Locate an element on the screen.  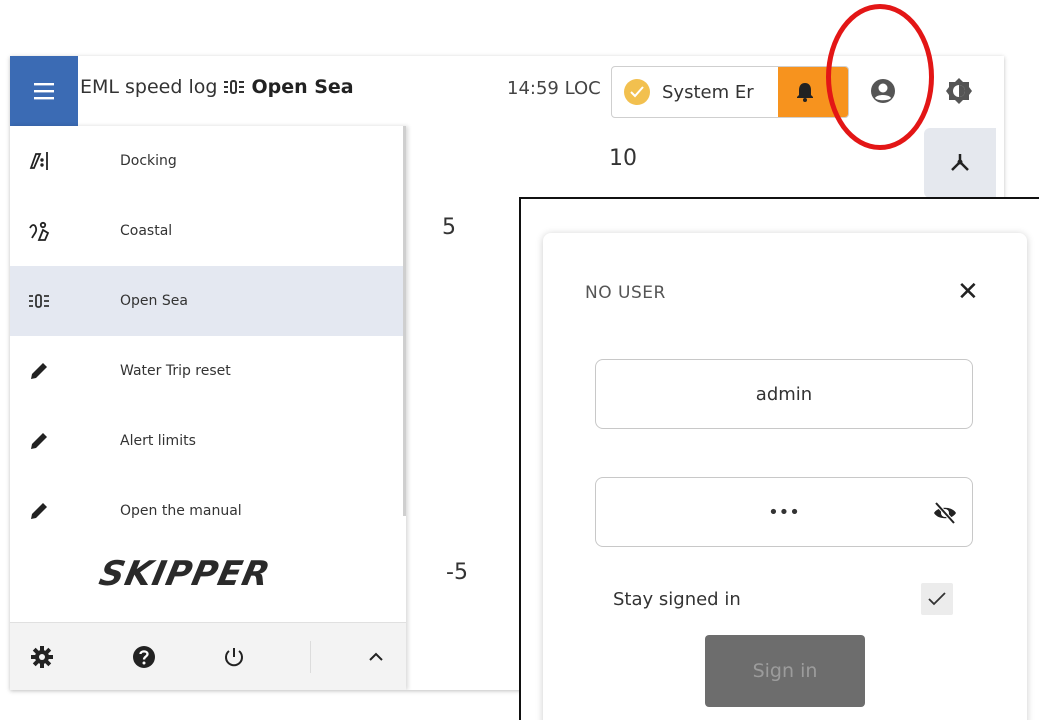
expand-button is located at coordinates (376, 657).